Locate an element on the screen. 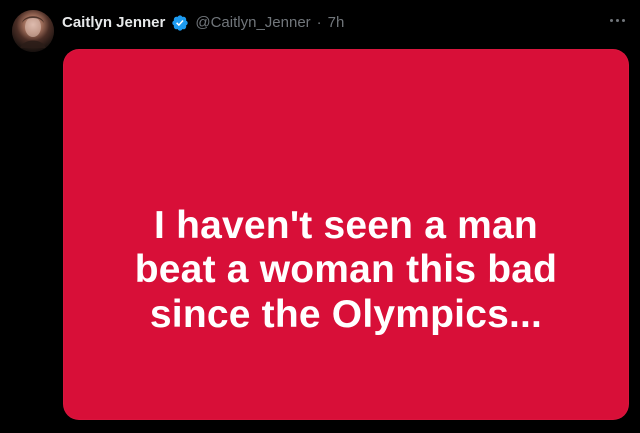 The image size is (640, 433). verified-badge-icon is located at coordinates (180, 23).